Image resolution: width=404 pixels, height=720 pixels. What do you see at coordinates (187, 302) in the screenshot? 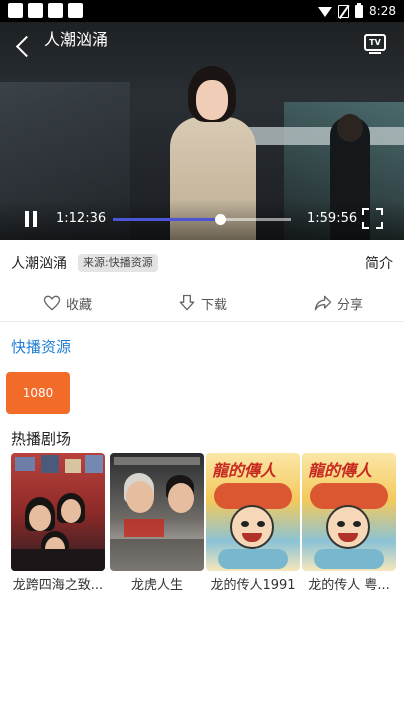
I see `download-icon` at bounding box center [187, 302].